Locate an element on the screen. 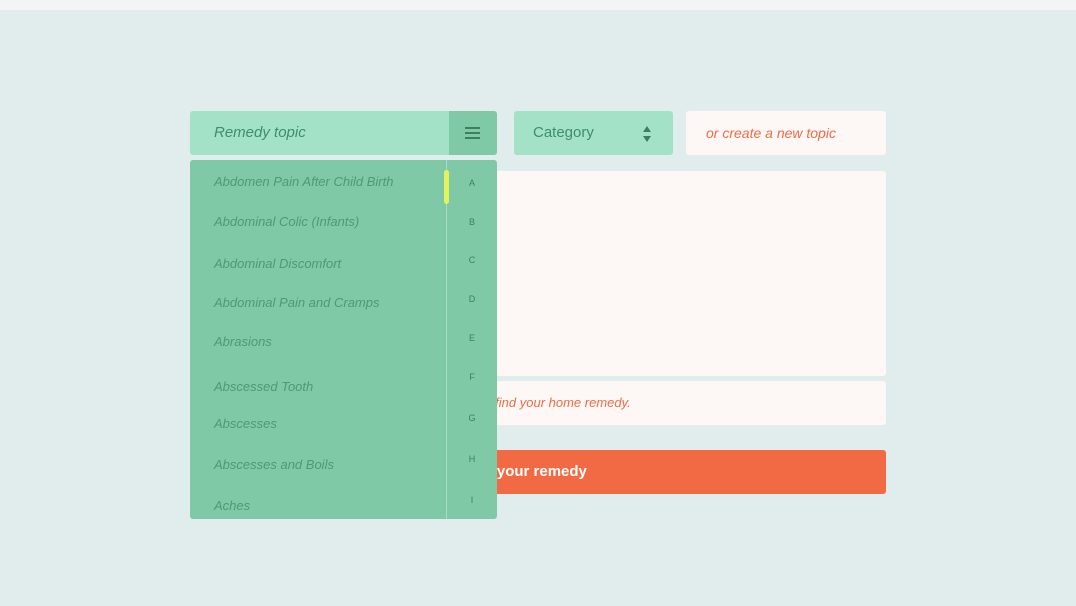  alphabet-letter: C is located at coordinates (472, 260).